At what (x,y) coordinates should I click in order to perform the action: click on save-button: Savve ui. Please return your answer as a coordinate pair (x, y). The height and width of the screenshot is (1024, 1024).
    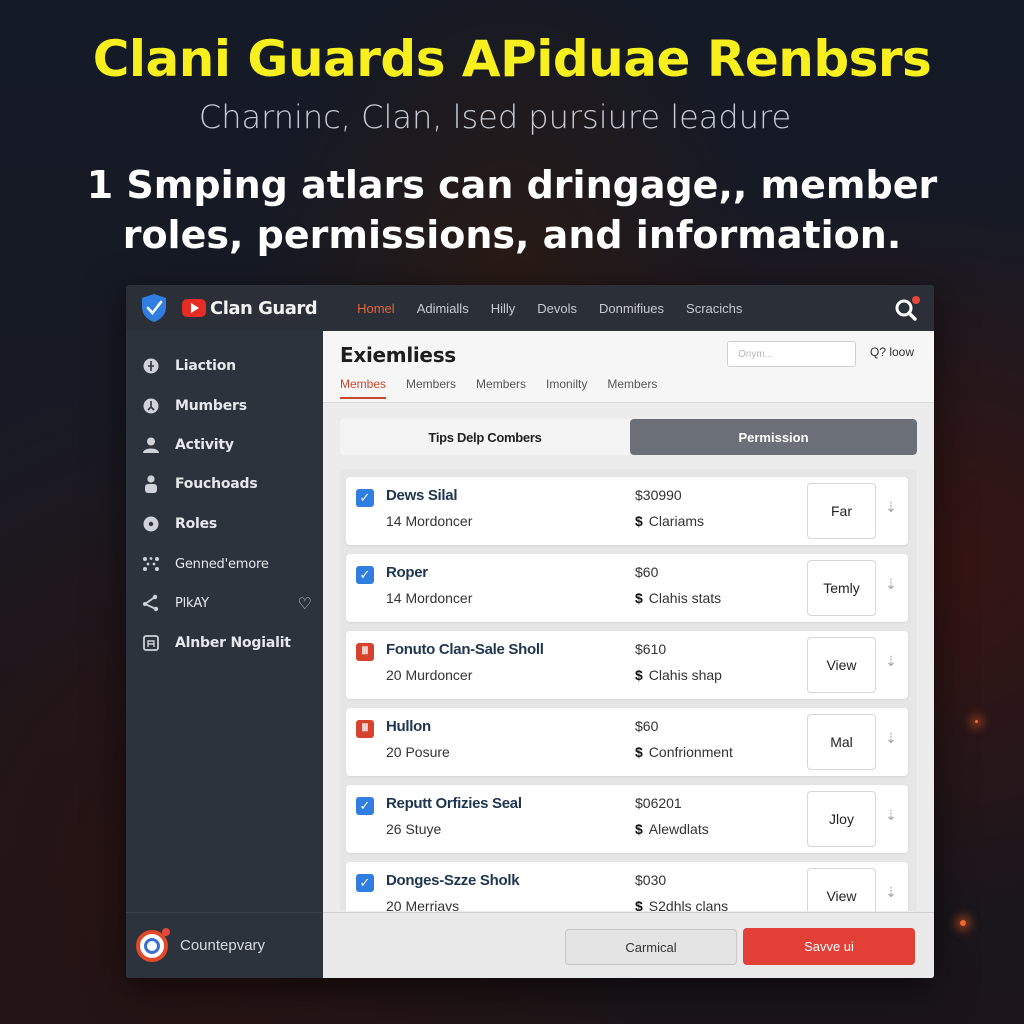
    Looking at the image, I should click on (829, 946).